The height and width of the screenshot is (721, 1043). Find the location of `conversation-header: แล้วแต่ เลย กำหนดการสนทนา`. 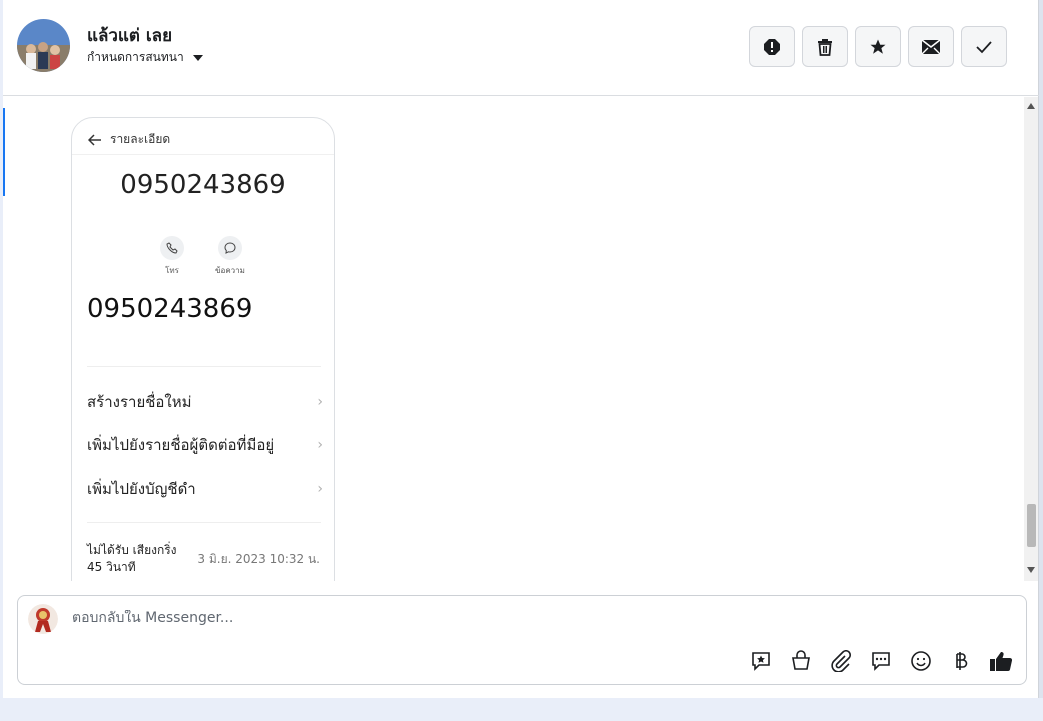

conversation-header: แล้วแต่ เลย กำหนดการสนทนา is located at coordinates (521, 48).